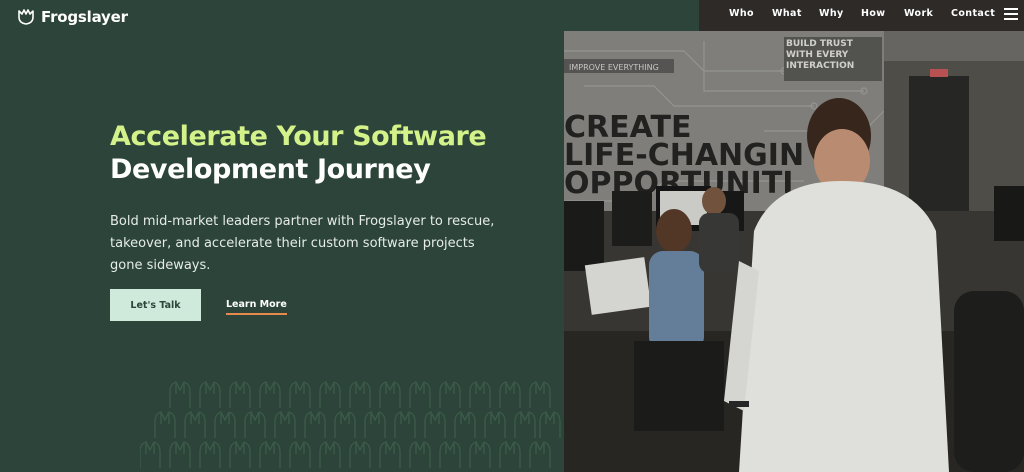  I want to click on nav-item-work: Work, so click(918, 13).